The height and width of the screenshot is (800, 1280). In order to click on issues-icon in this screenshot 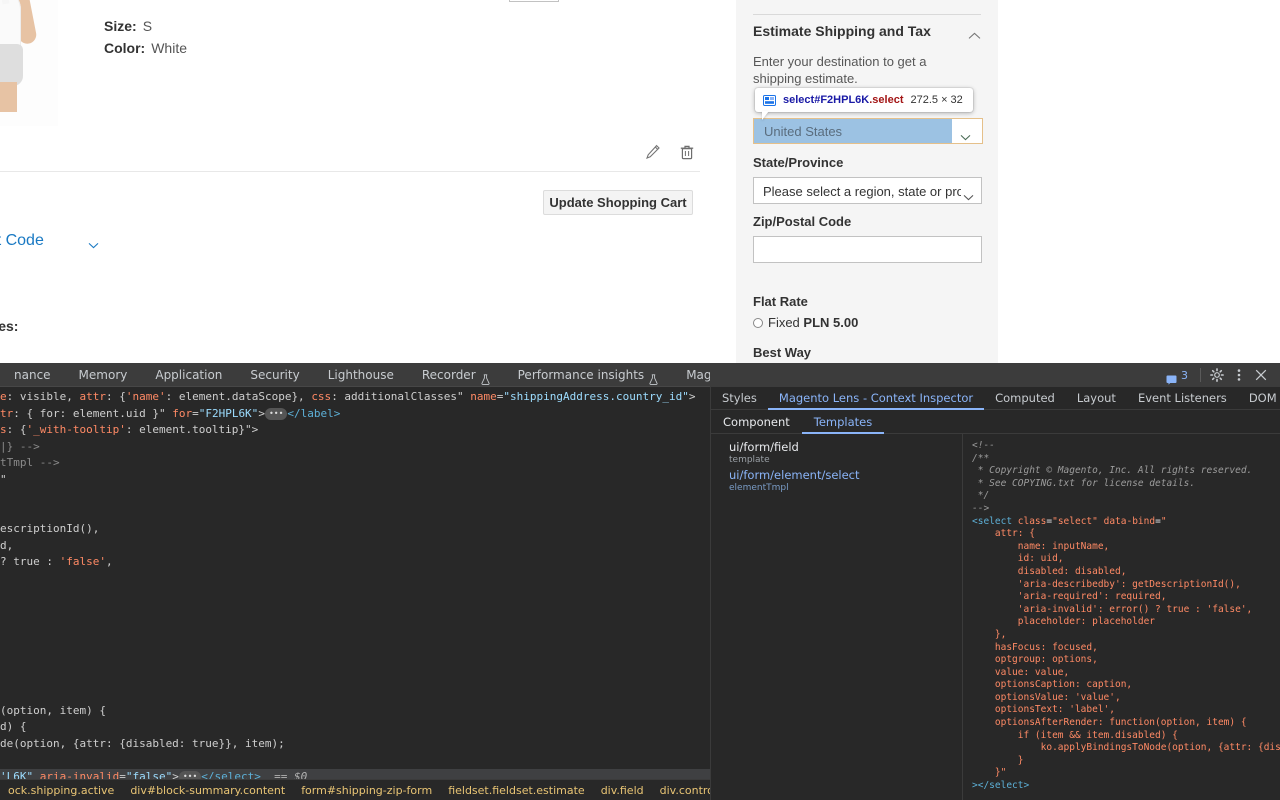, I will do `click(1171, 377)`.